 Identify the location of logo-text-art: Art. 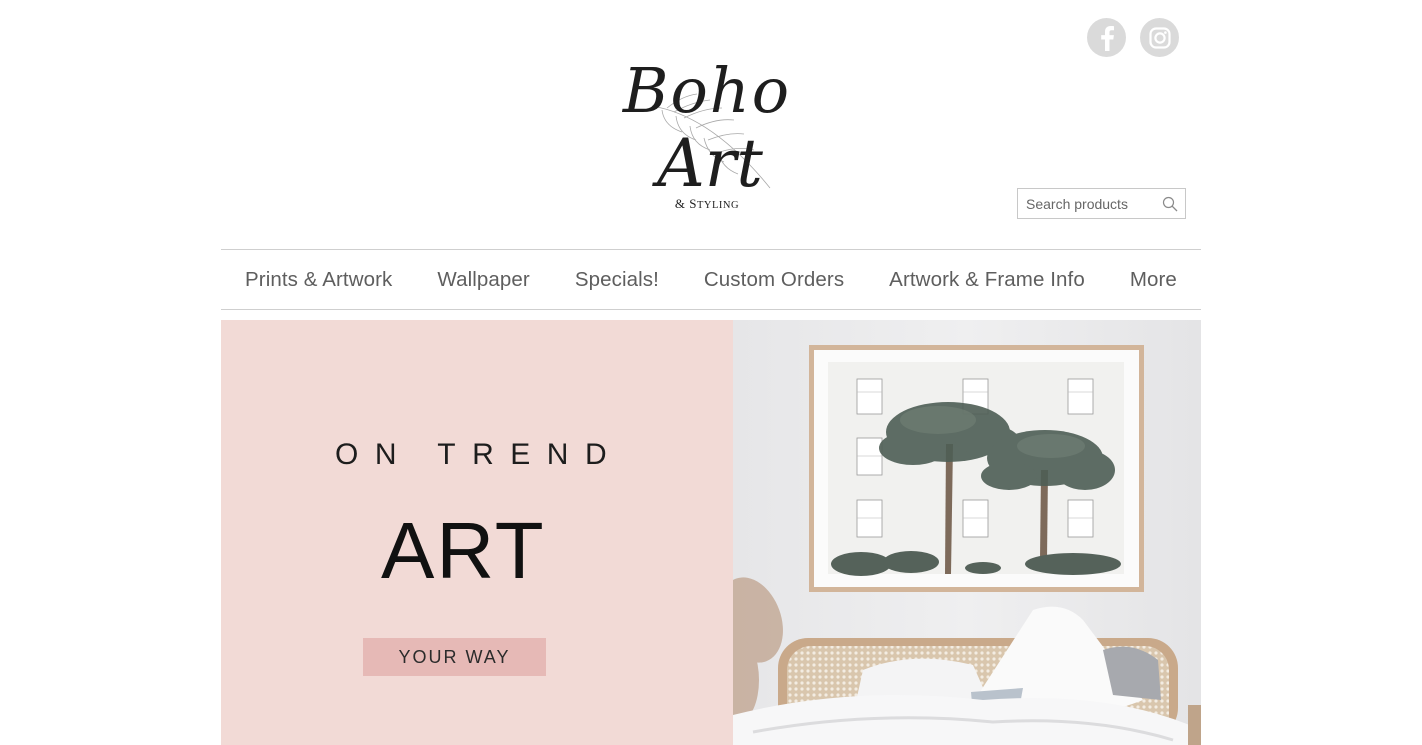
(707, 160).